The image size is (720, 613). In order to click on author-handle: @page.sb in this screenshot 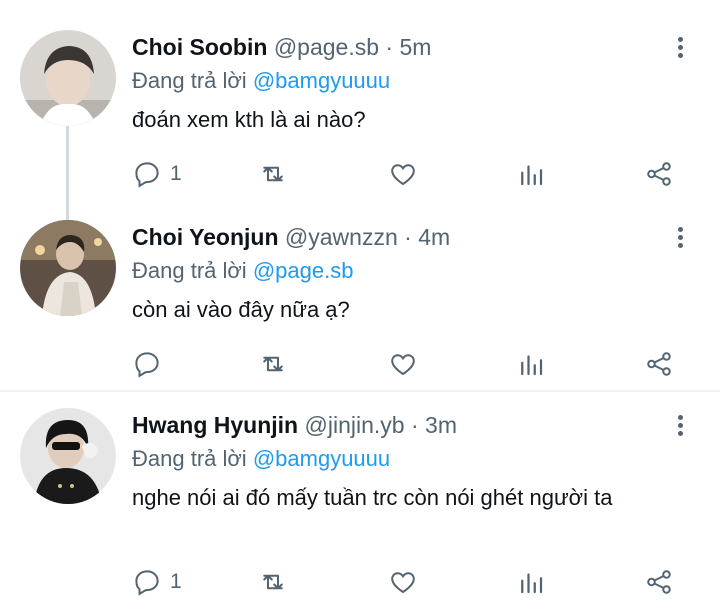, I will do `click(326, 47)`.